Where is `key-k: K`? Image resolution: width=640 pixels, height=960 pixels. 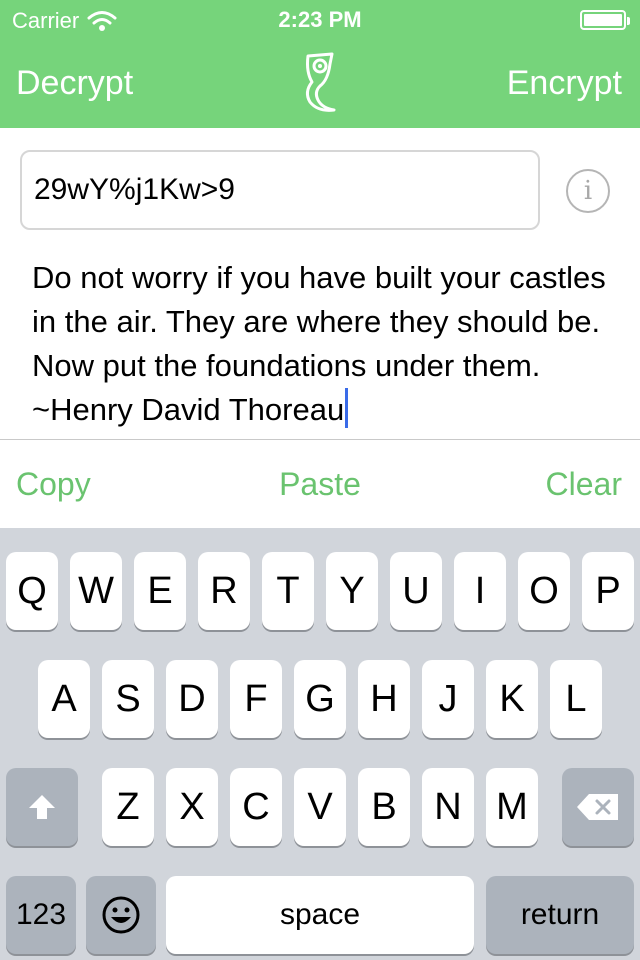 key-k: K is located at coordinates (512, 699).